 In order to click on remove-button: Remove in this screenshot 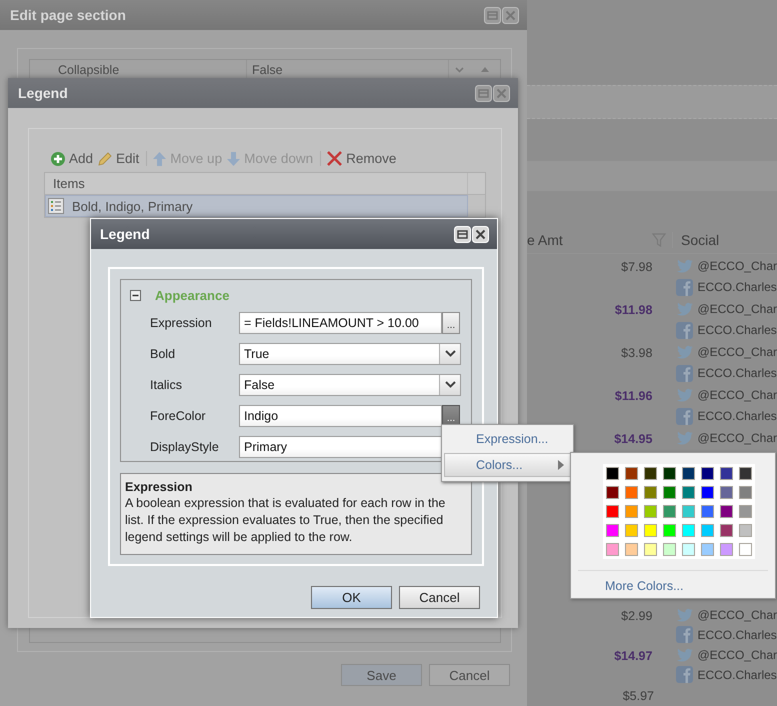, I will do `click(364, 158)`.